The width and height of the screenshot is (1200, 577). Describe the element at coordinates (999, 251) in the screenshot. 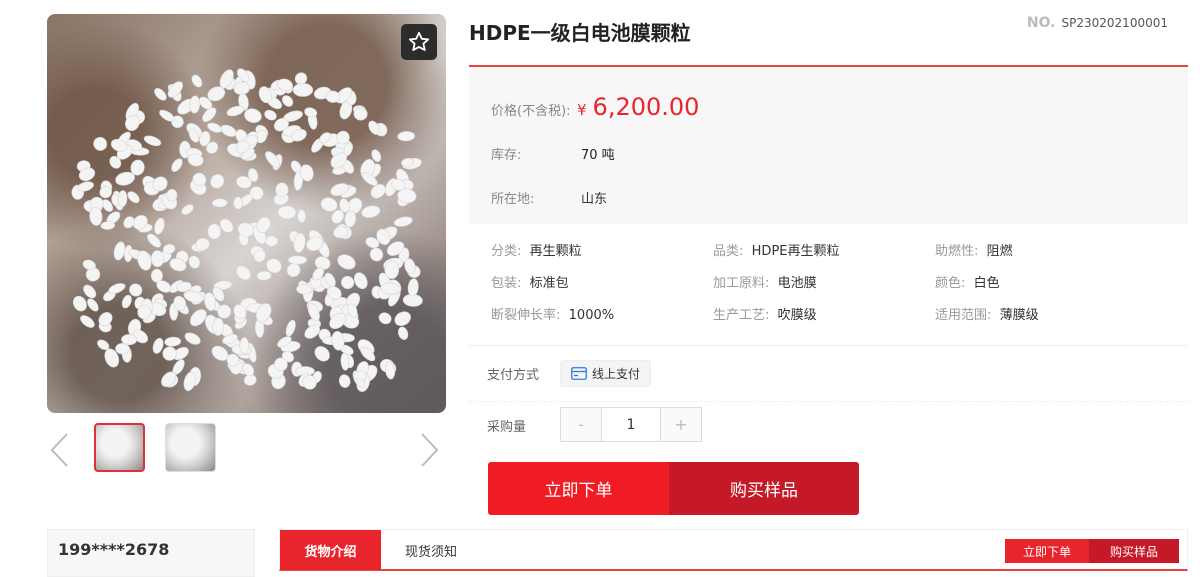

I see `attribute-value: 阻燃` at that location.